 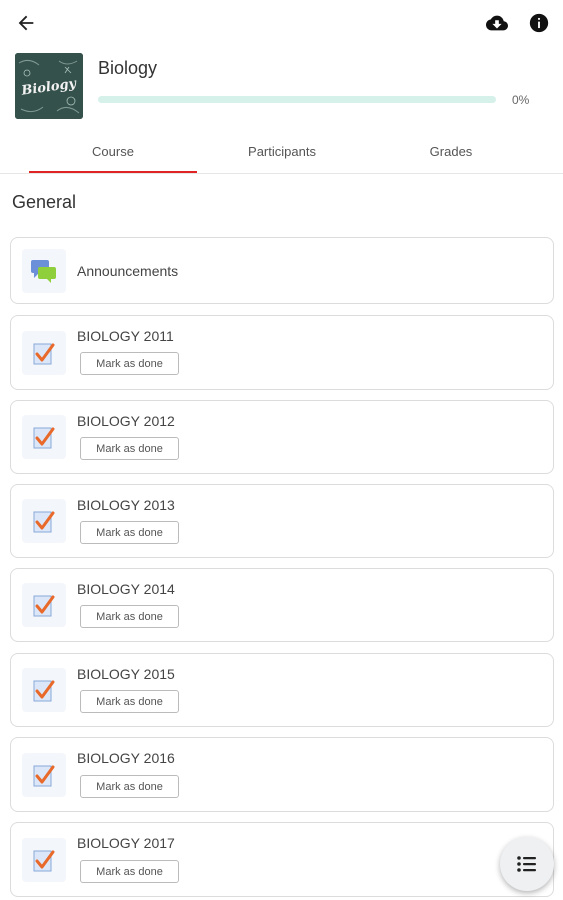 I want to click on cloud-download-icon, so click(x=497, y=23).